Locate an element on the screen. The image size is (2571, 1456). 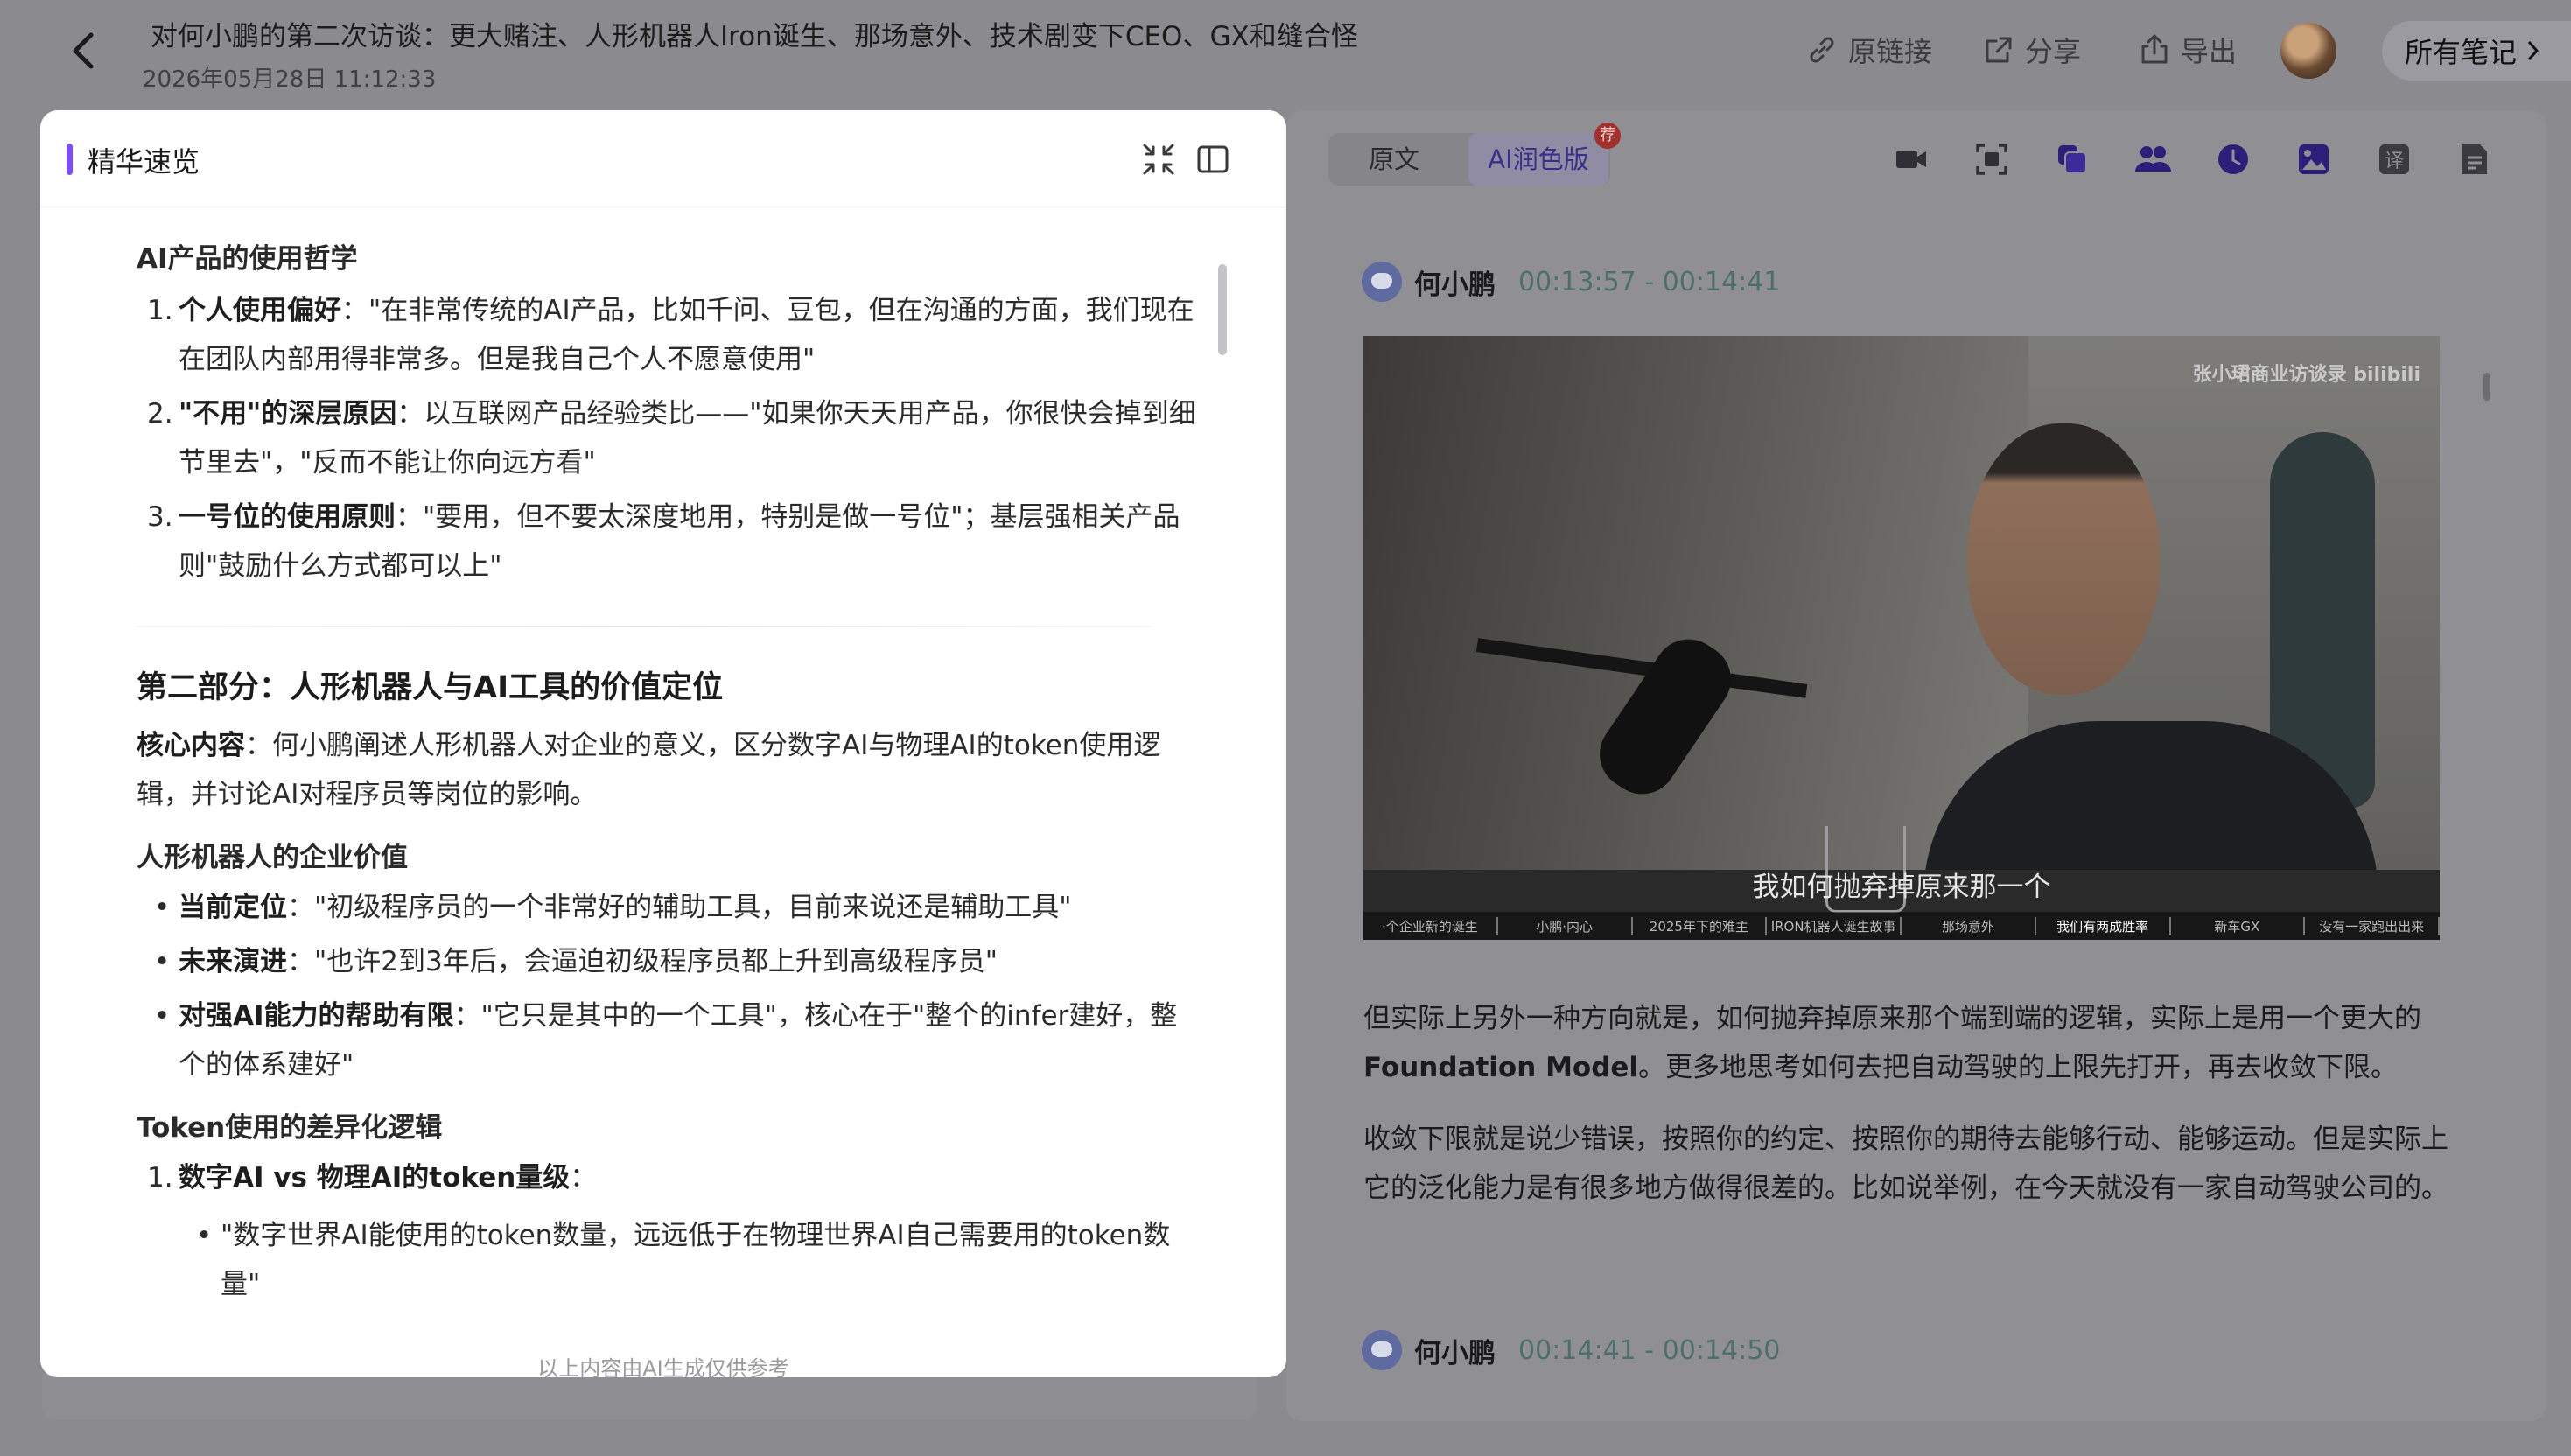
speaker-row-1: 何小鹏 00:13:57 - 00:14:41 is located at coordinates (1571, 282).